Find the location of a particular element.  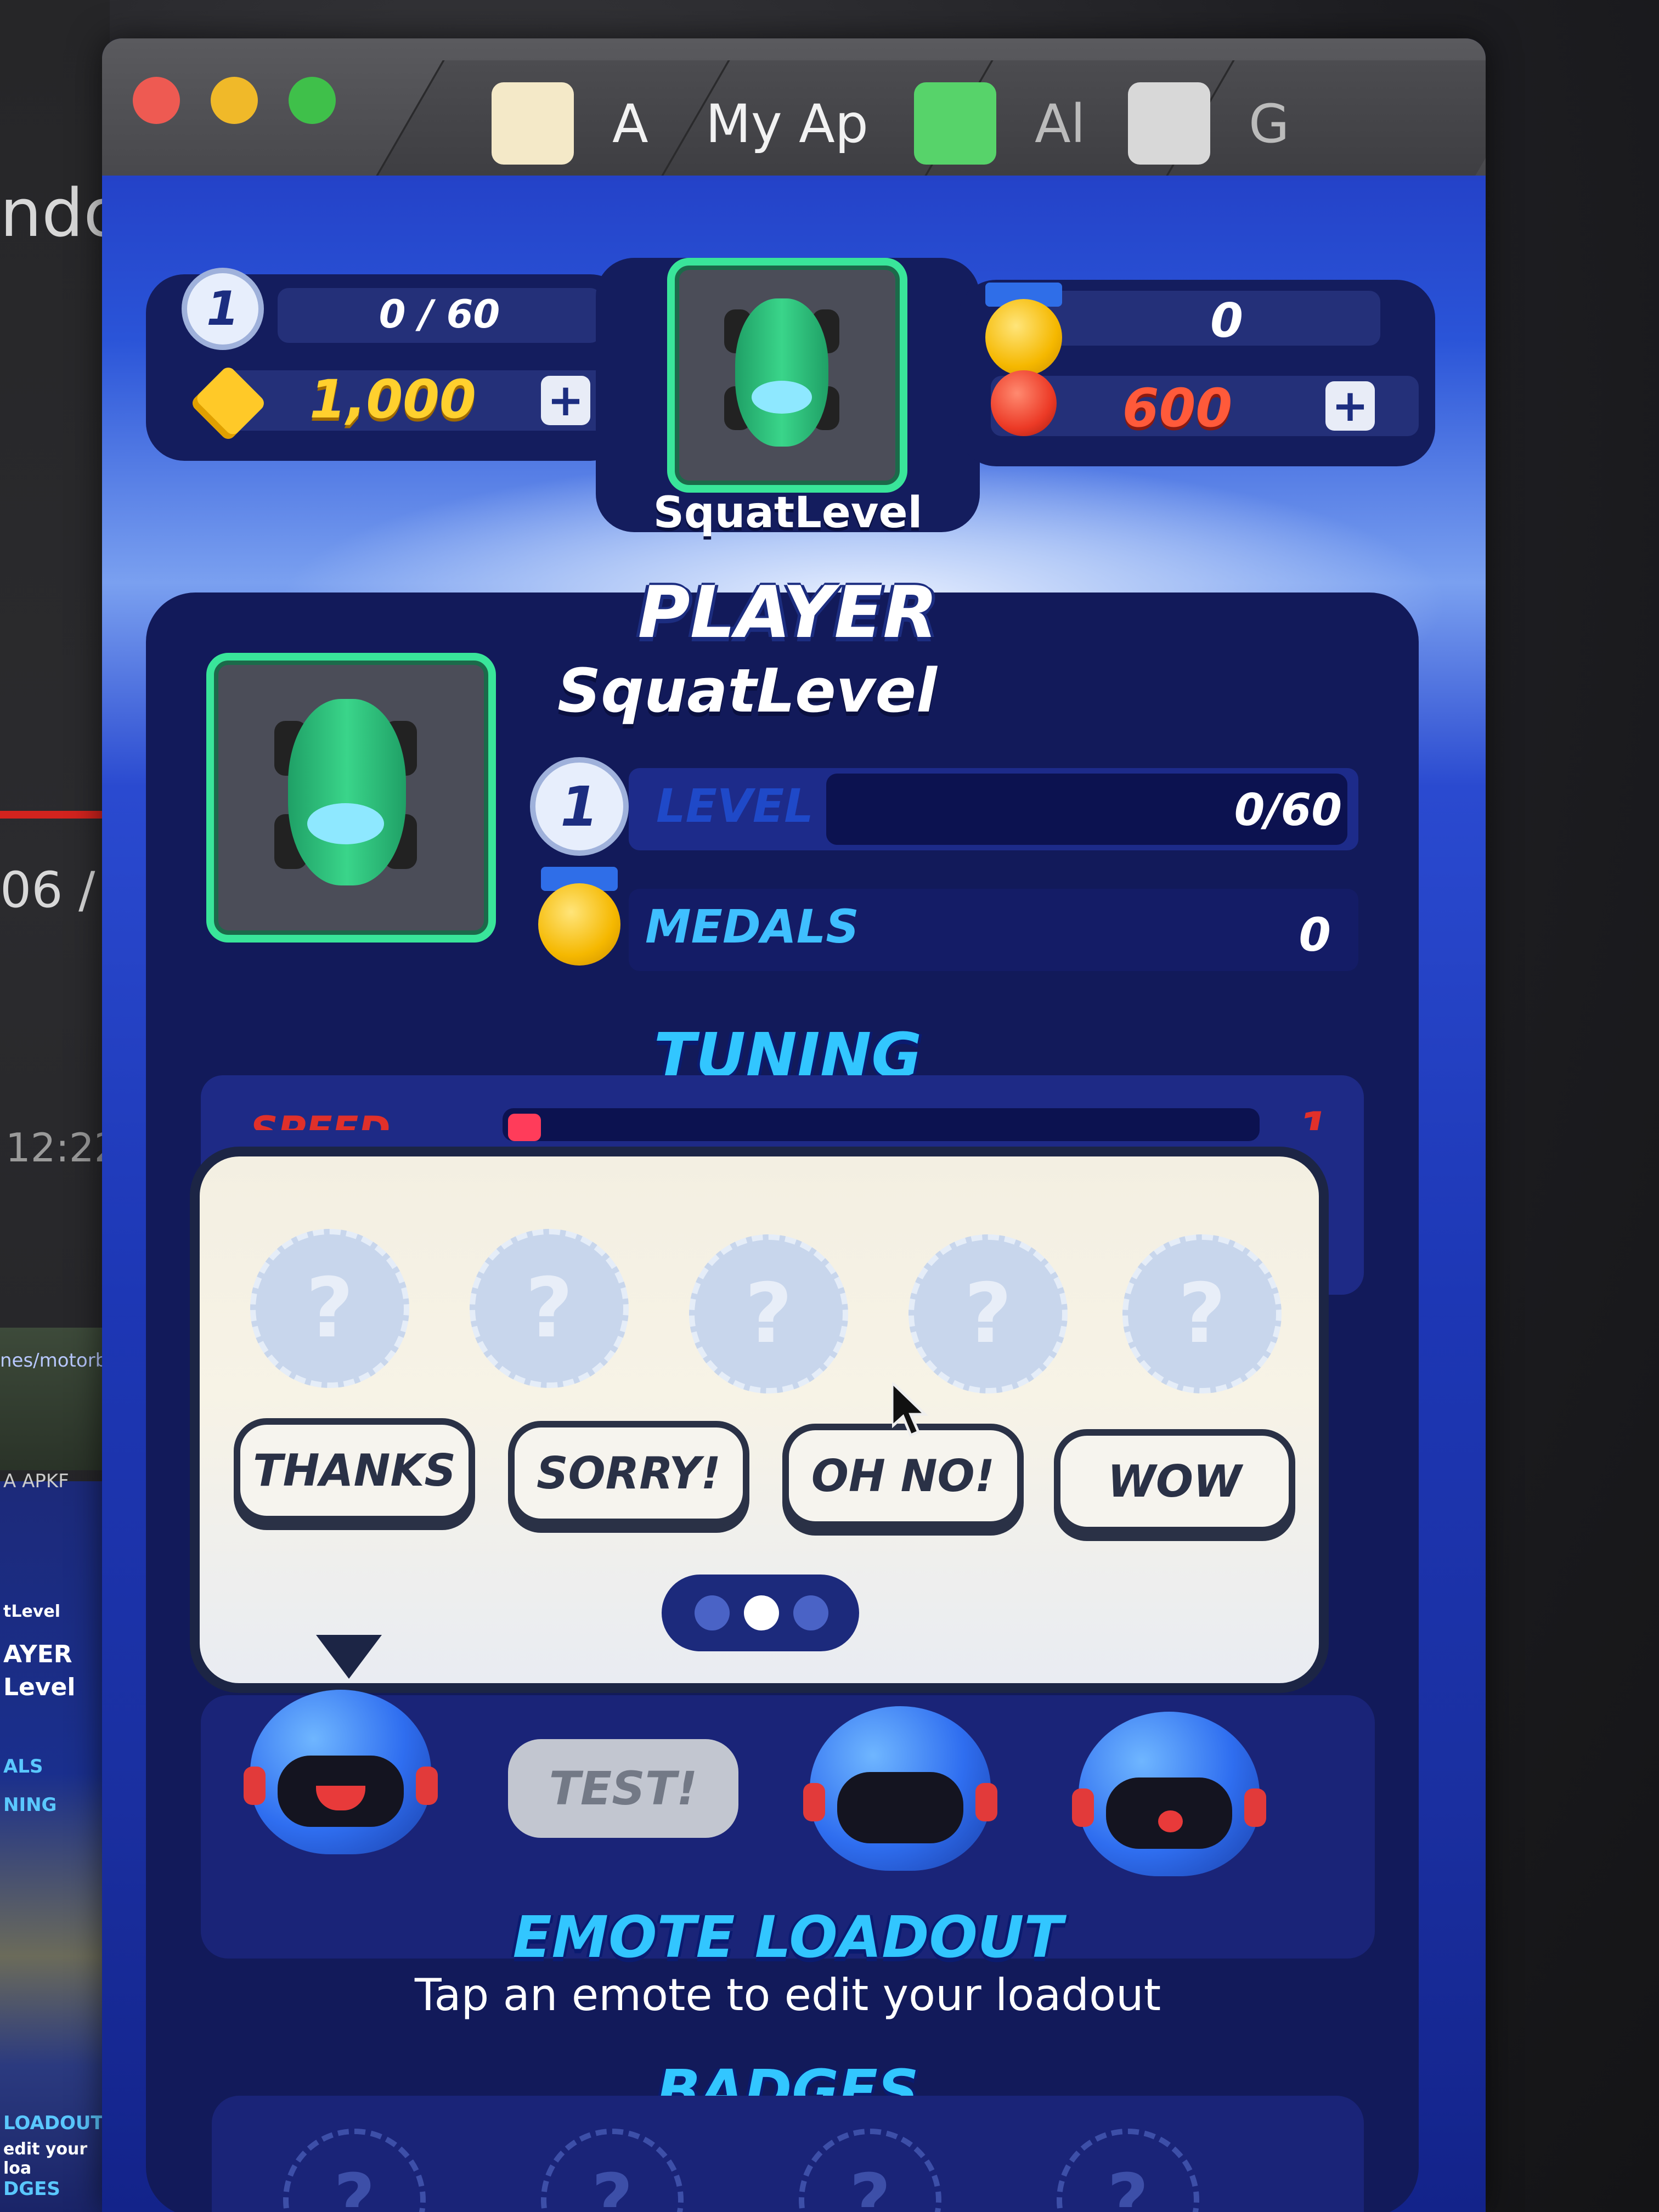

tab-3-label: Al is located at coordinates (1060, 124).